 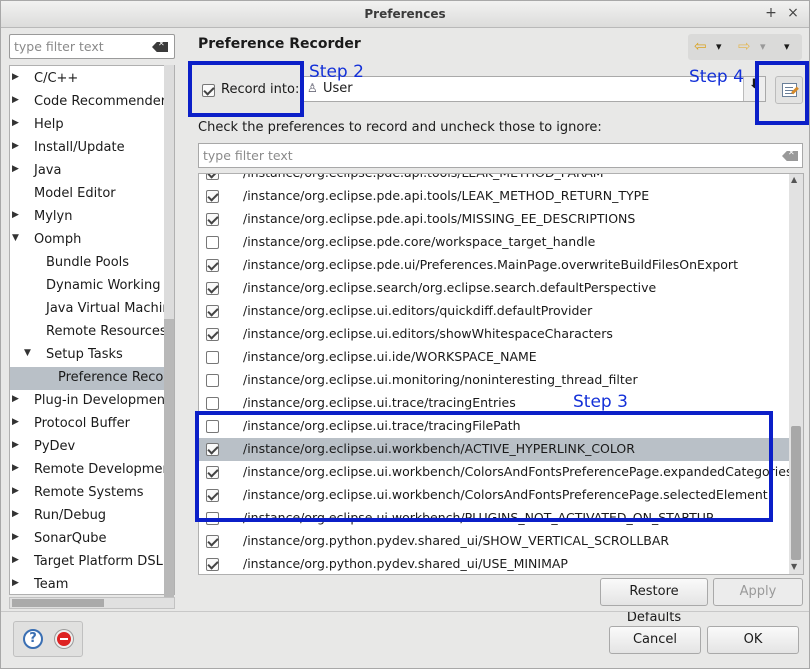 I want to click on tree-item: Model Editor, so click(x=92, y=194).